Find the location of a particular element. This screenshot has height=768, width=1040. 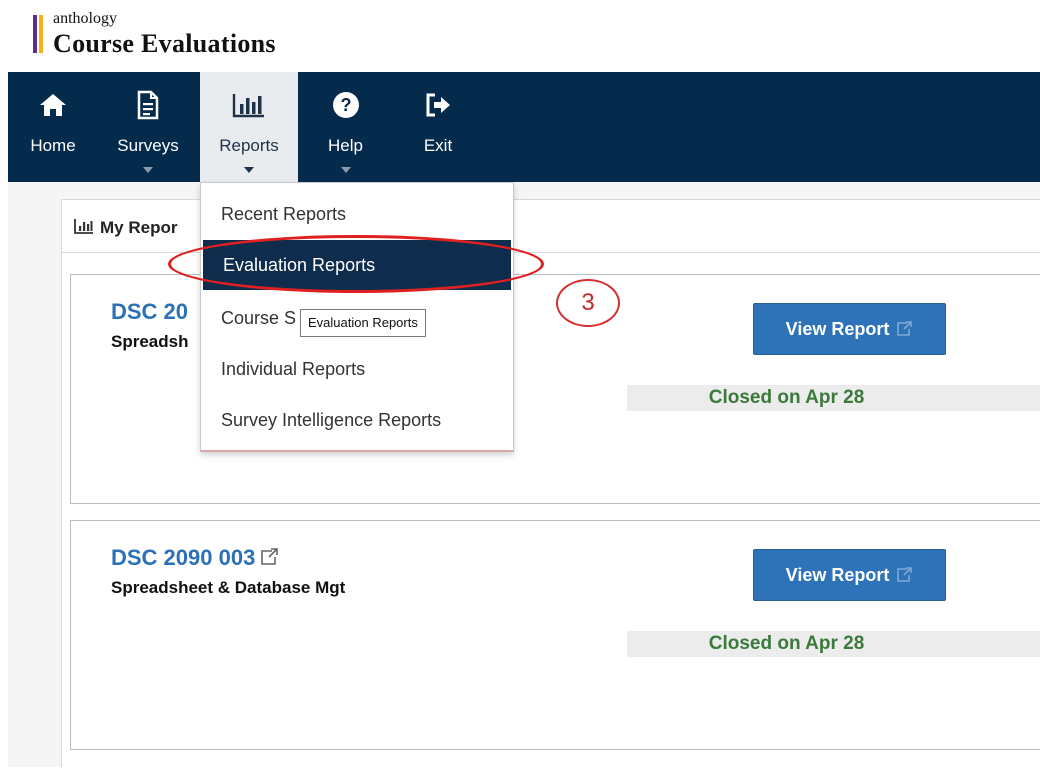

menu-item-survey-intelligence-reports: Survey Intelligence Reports is located at coordinates (357, 420).